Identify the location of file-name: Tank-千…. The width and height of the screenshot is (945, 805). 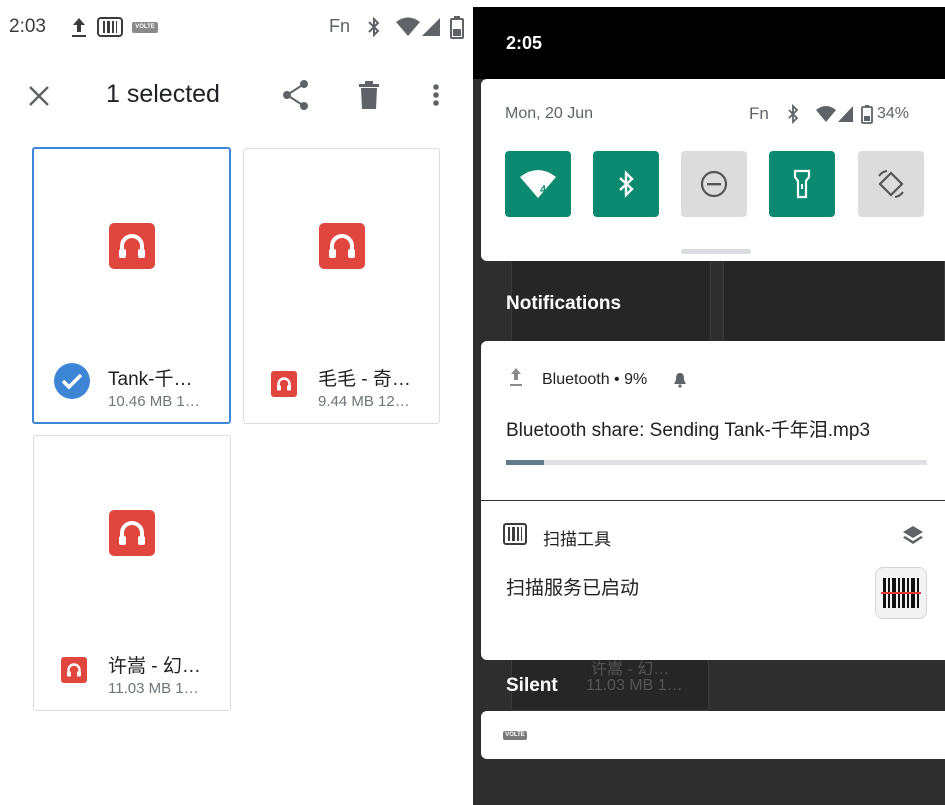
(150, 379).